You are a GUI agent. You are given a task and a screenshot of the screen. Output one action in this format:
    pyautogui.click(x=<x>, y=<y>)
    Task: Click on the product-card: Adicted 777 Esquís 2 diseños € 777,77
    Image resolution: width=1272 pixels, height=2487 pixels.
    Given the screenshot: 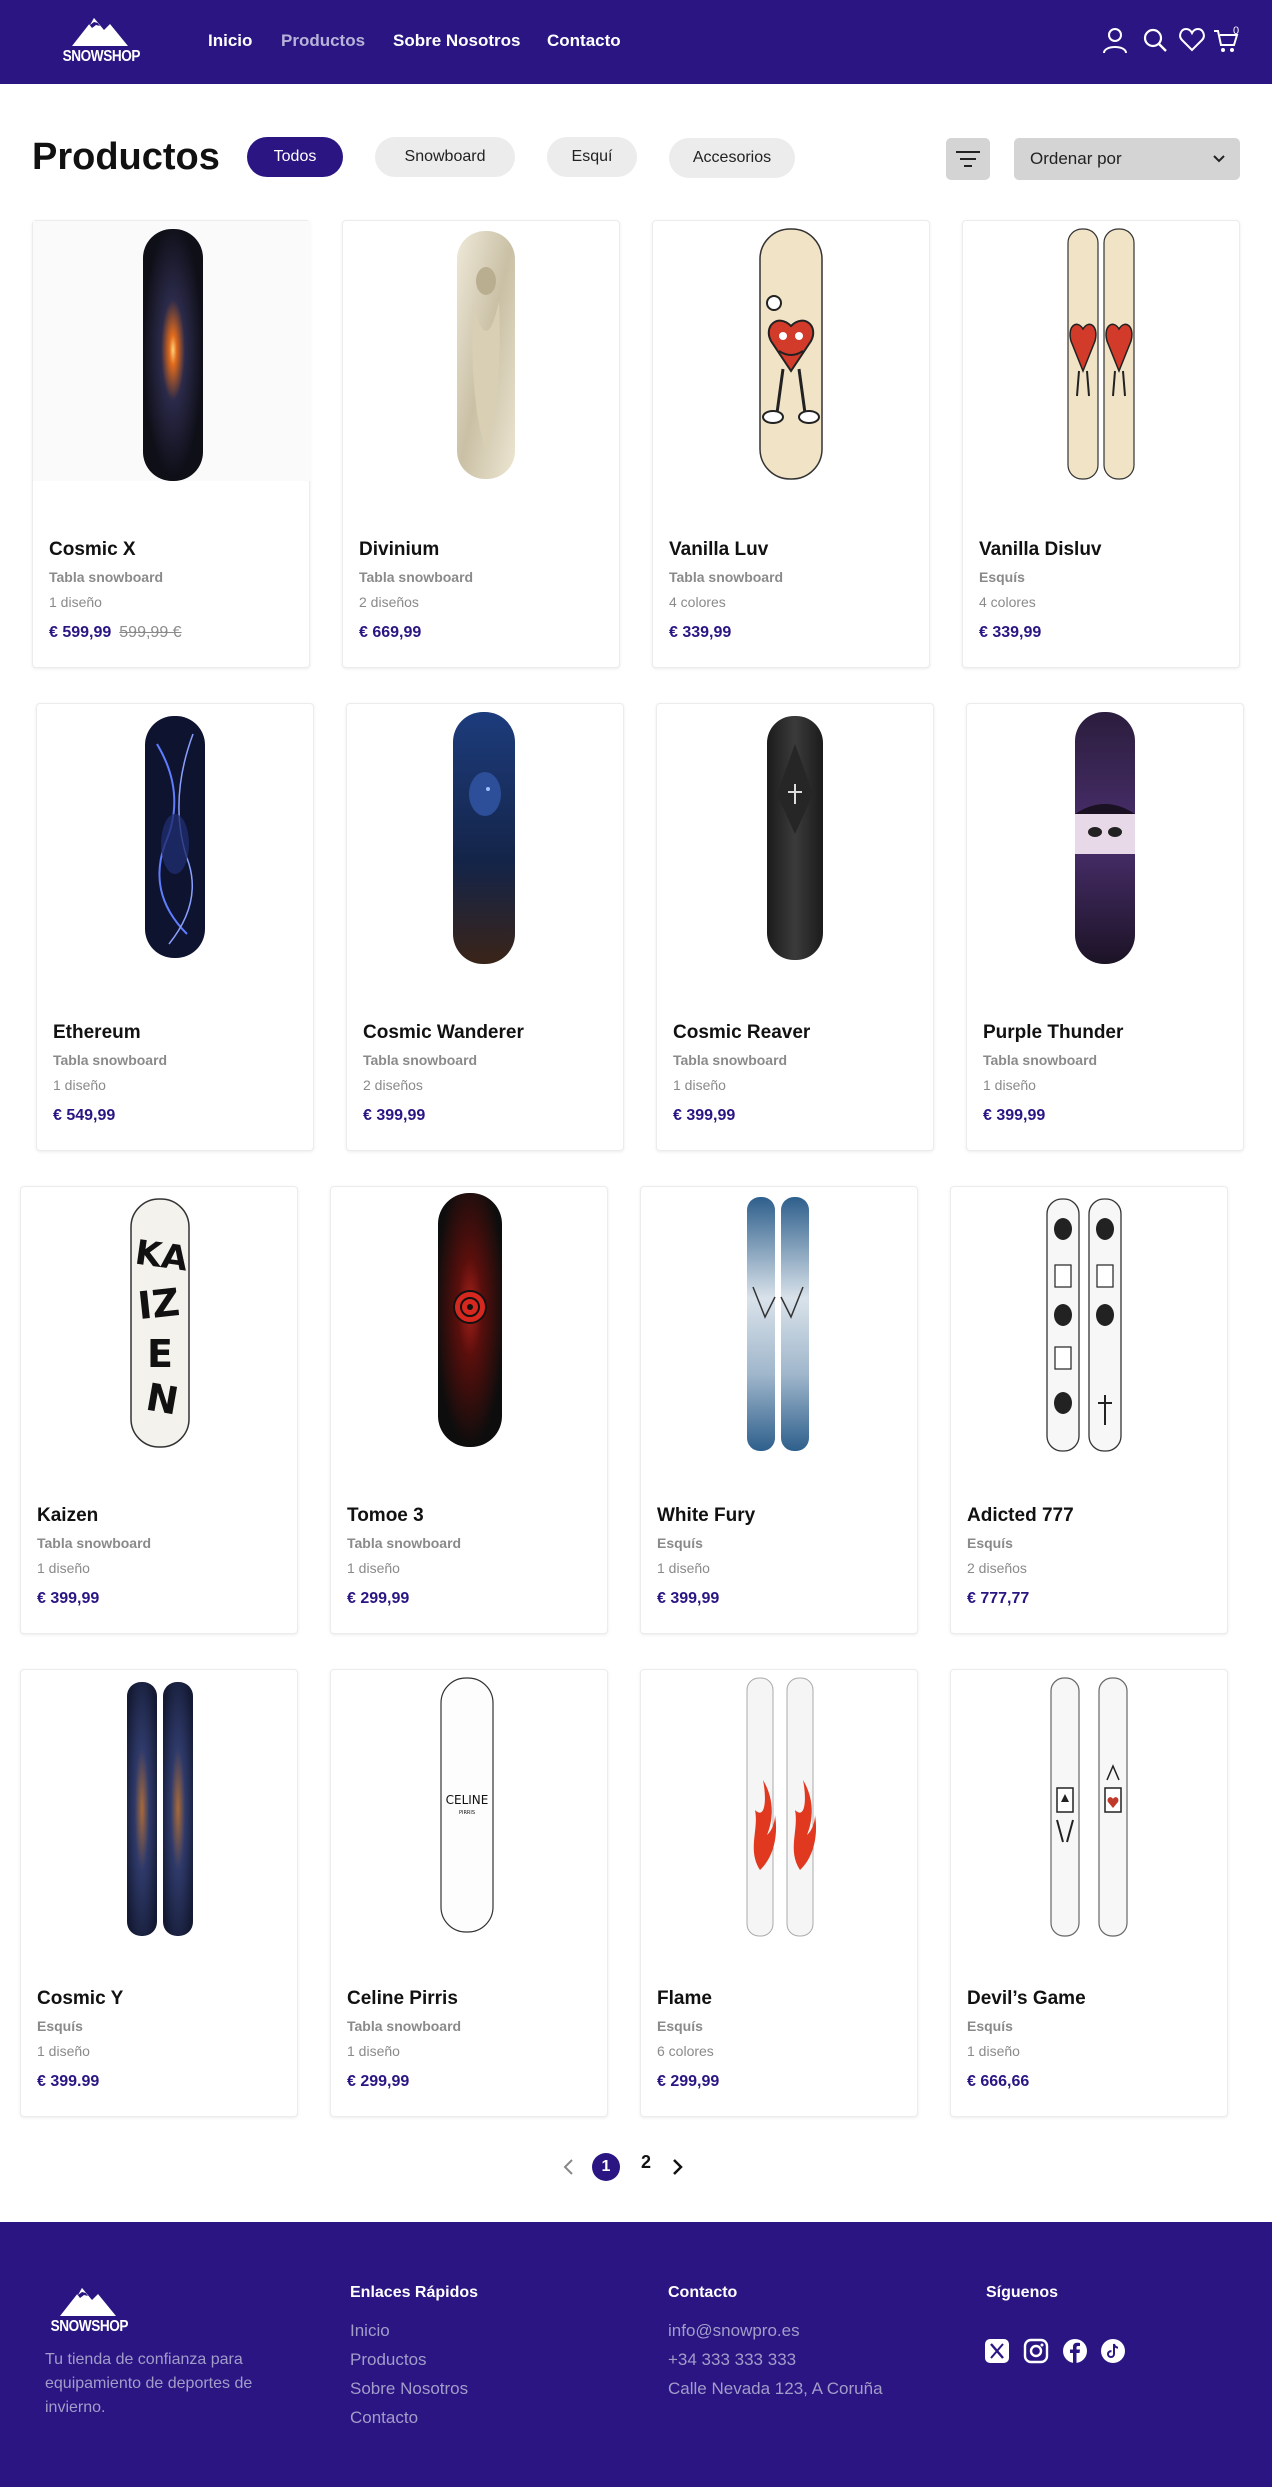 What is the action you would take?
    pyautogui.click(x=1089, y=1410)
    